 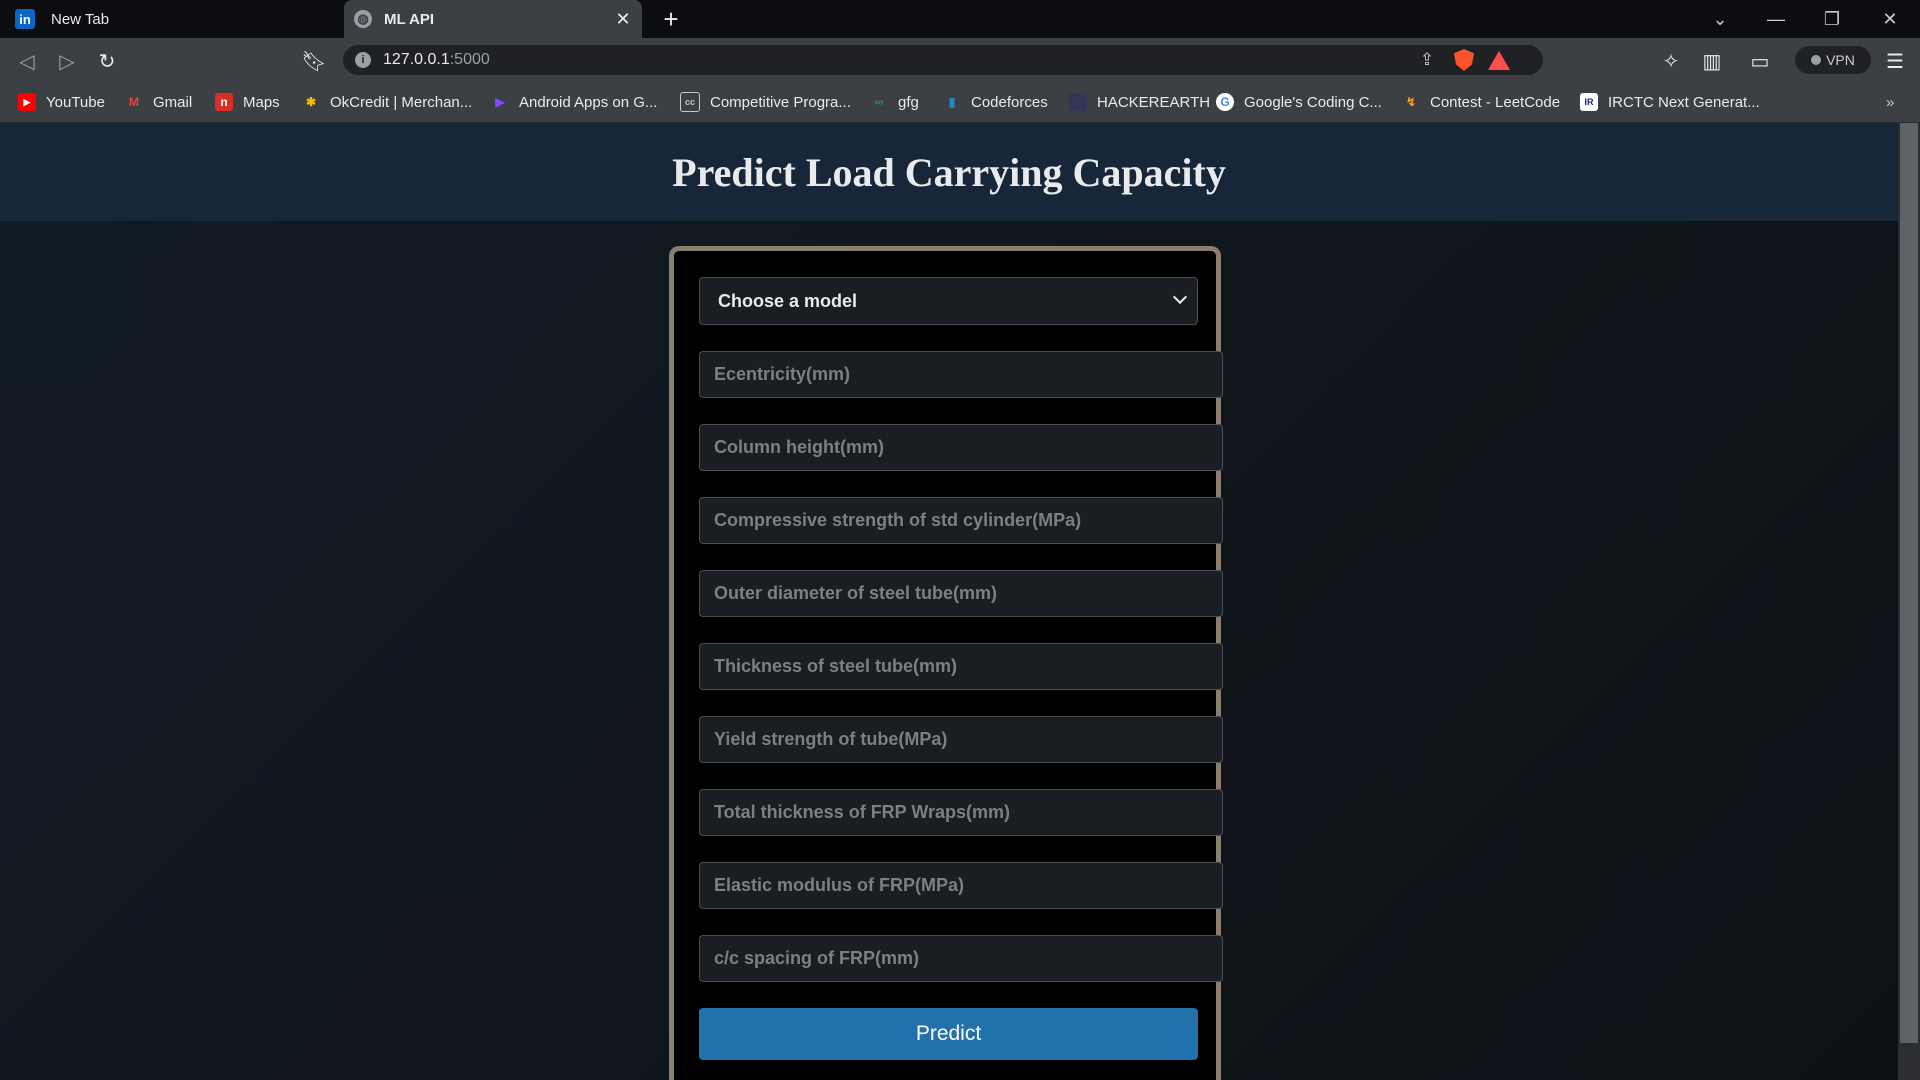 What do you see at coordinates (61, 102) in the screenshot?
I see `bookmark-youtube: ▶ YouTube` at bounding box center [61, 102].